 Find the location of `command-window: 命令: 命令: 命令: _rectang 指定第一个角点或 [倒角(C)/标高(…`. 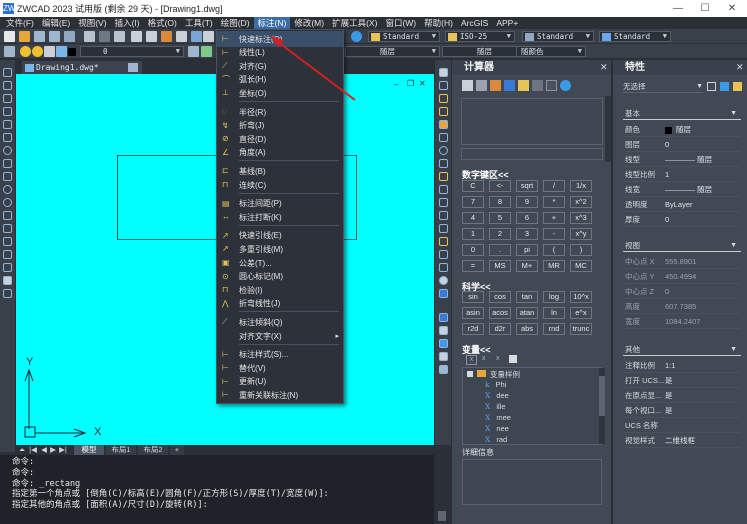

command-window: 命令: 命令: 命令: _rectang 指定第一个角点或 [倒角(C)/标高(… is located at coordinates (223, 489).